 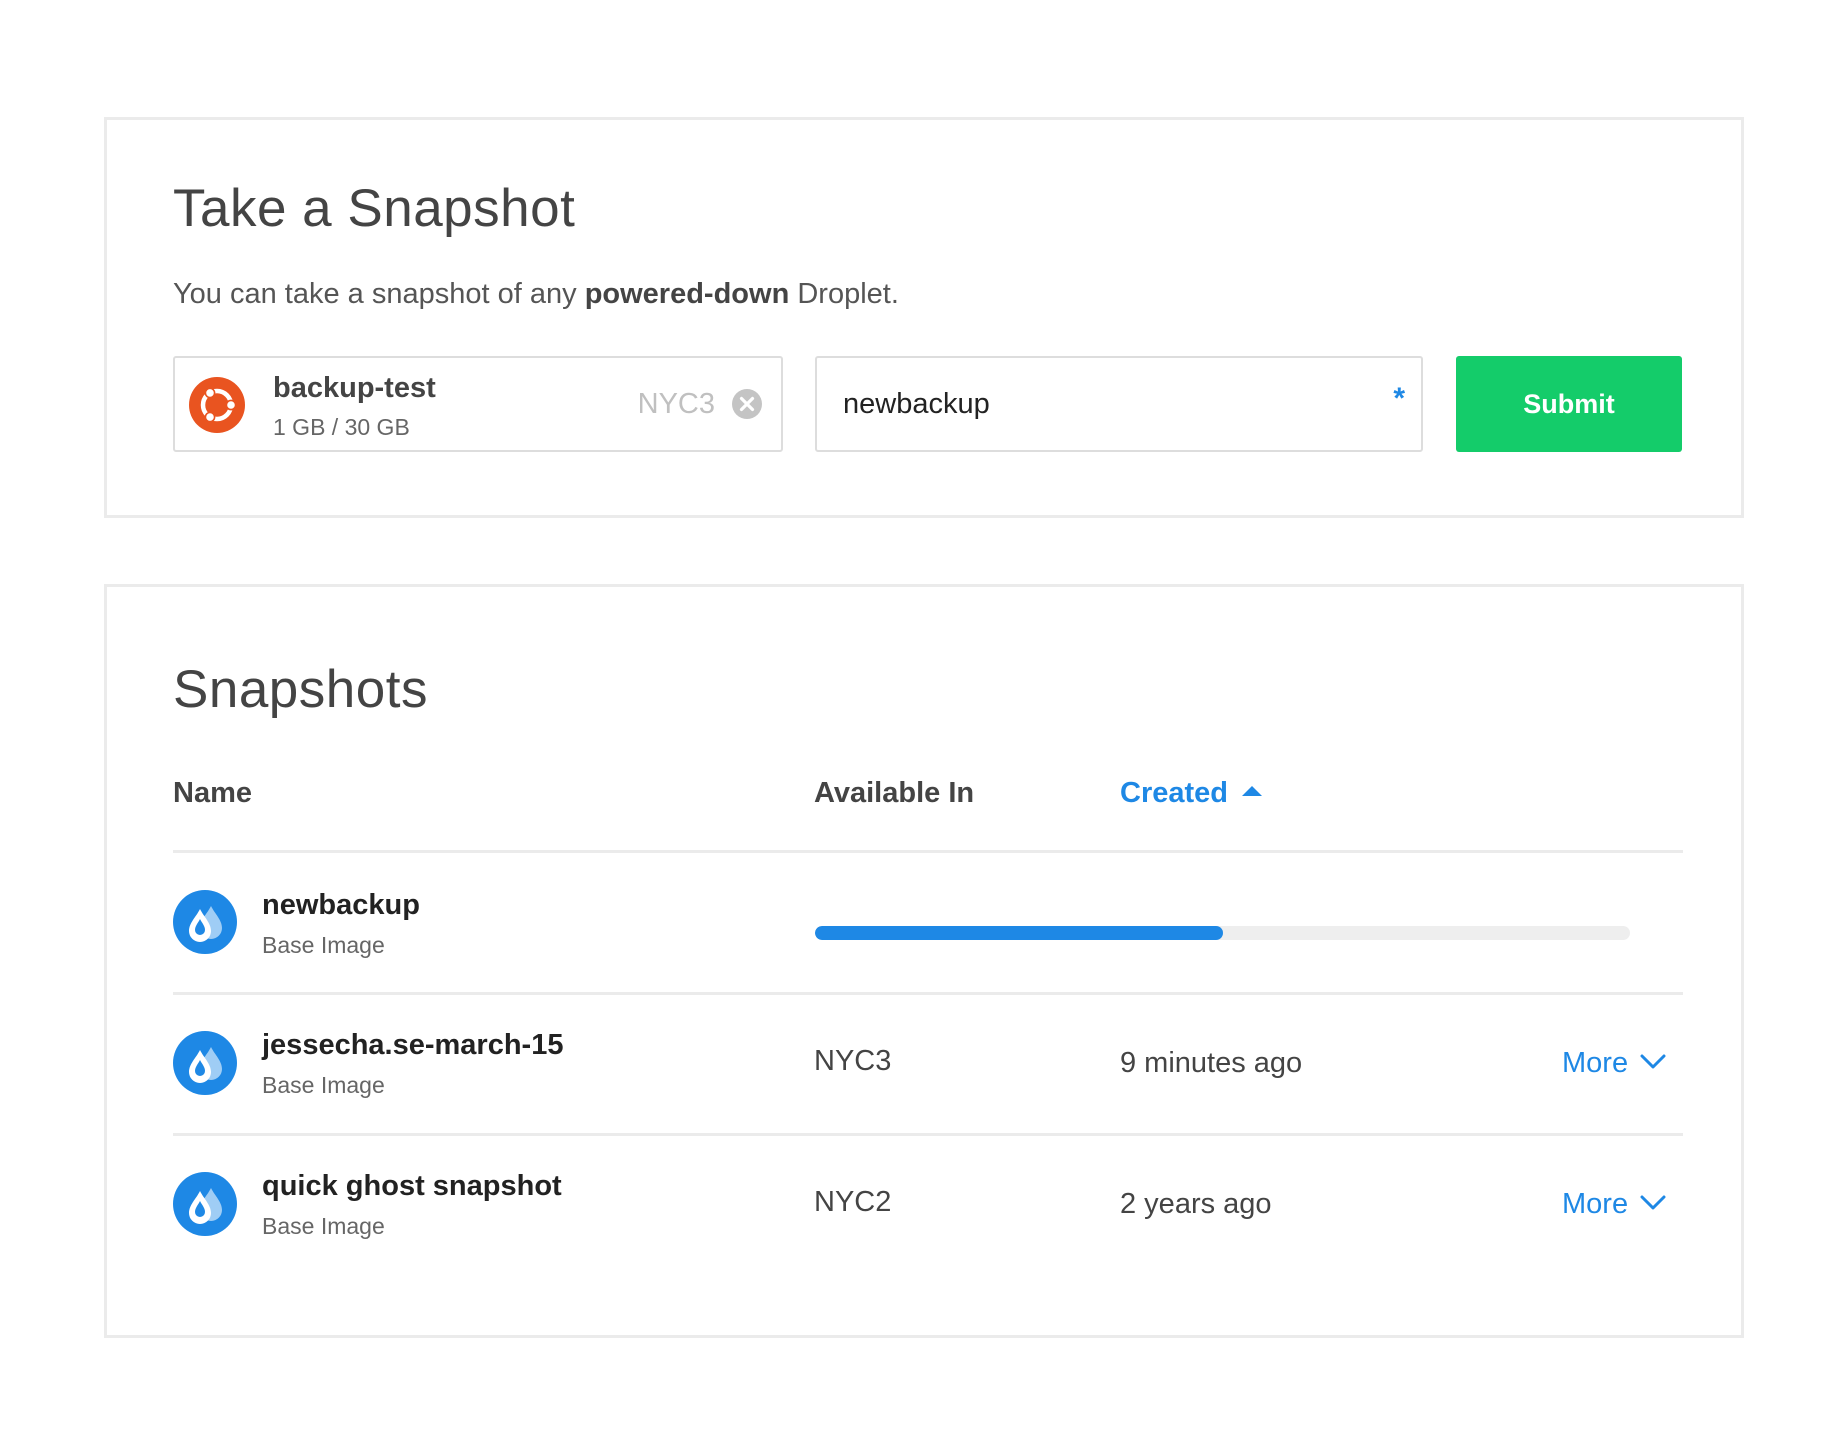 I want to click on column-header-created-label: Created, so click(x=1174, y=793).